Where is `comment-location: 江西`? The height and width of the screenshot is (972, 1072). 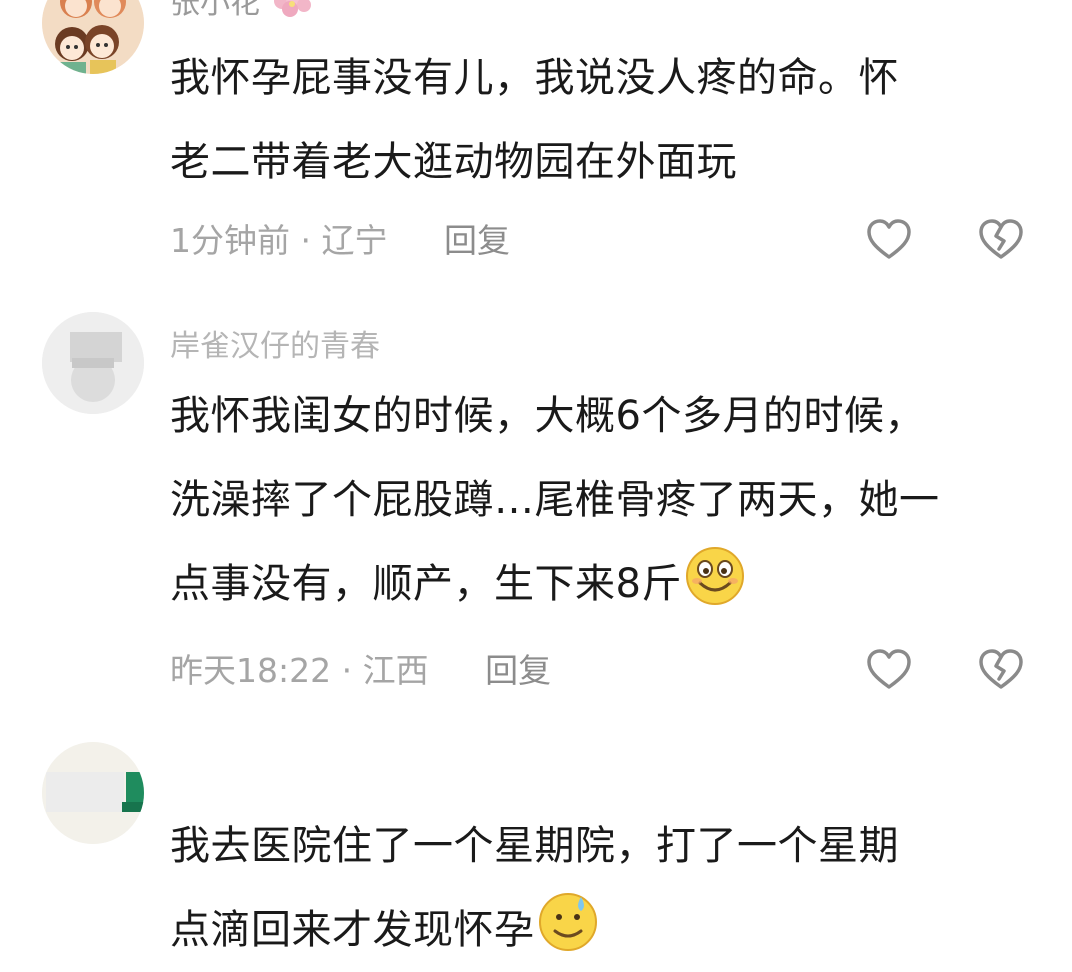 comment-location: 江西 is located at coordinates (395, 670).